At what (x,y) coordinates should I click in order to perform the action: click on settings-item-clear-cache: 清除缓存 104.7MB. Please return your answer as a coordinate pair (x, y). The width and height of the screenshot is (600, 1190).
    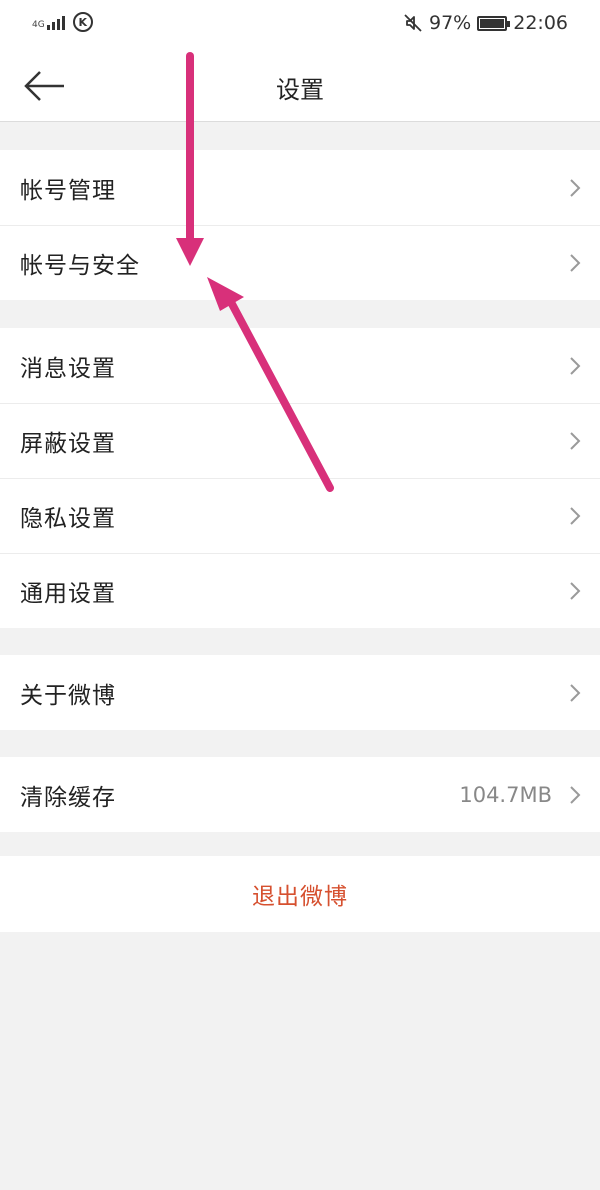
    Looking at the image, I should click on (300, 794).